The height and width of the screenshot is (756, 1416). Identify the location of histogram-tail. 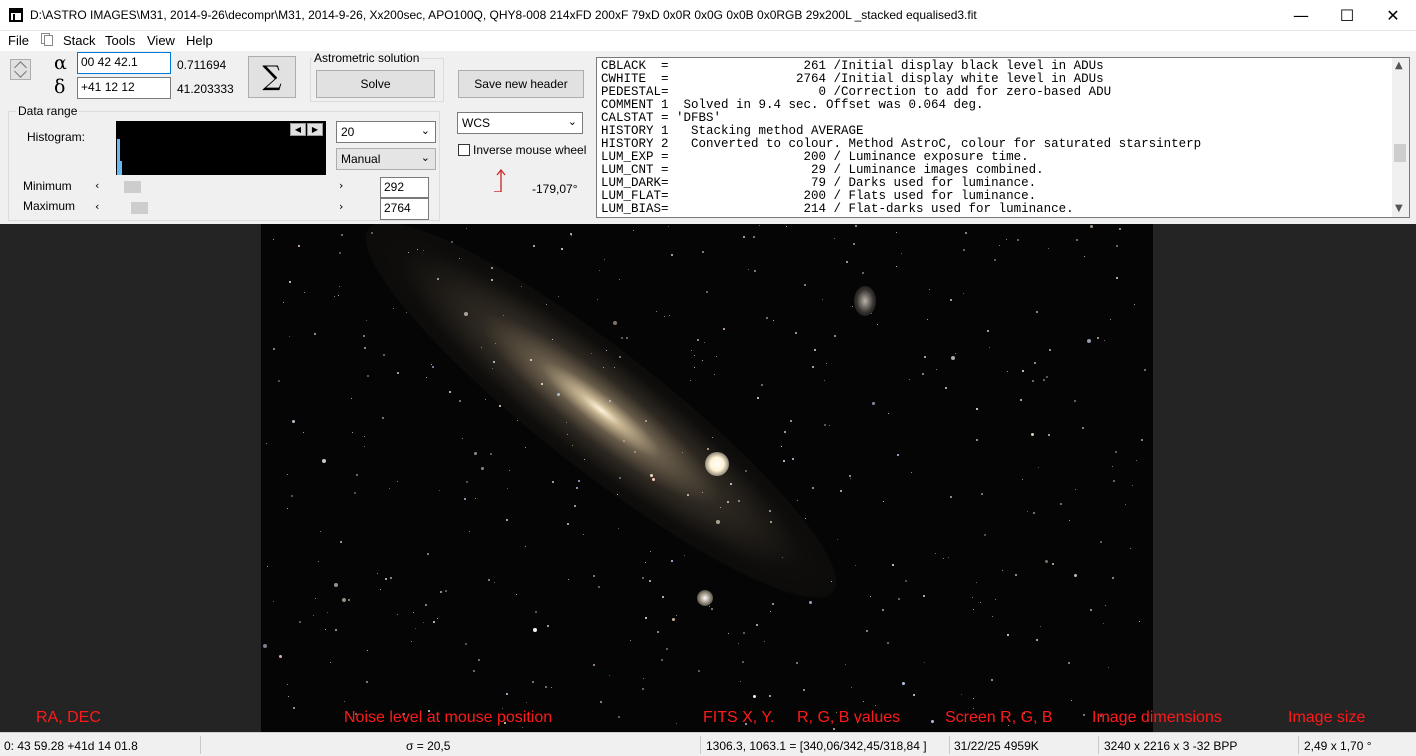
(121, 168).